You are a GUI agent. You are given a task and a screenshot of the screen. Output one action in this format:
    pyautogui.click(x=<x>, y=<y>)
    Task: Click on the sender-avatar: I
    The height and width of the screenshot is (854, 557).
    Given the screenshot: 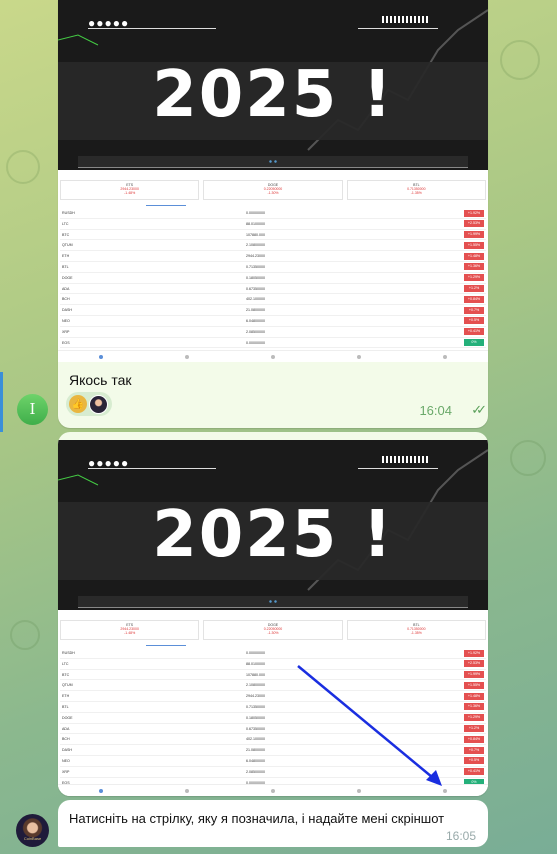 What is the action you would take?
    pyautogui.click(x=32, y=409)
    